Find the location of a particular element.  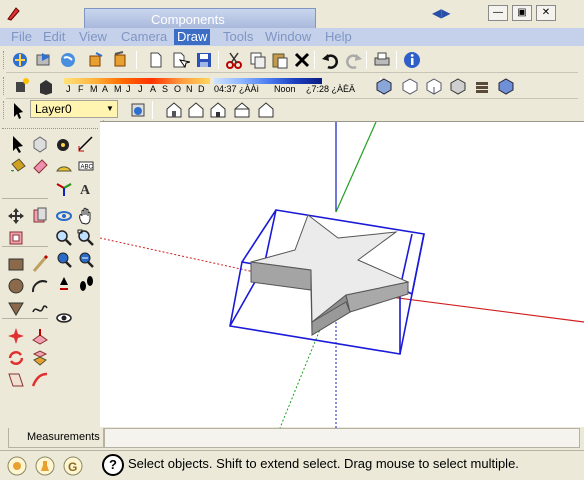

3d-text-icon: A is located at coordinates (86, 188).